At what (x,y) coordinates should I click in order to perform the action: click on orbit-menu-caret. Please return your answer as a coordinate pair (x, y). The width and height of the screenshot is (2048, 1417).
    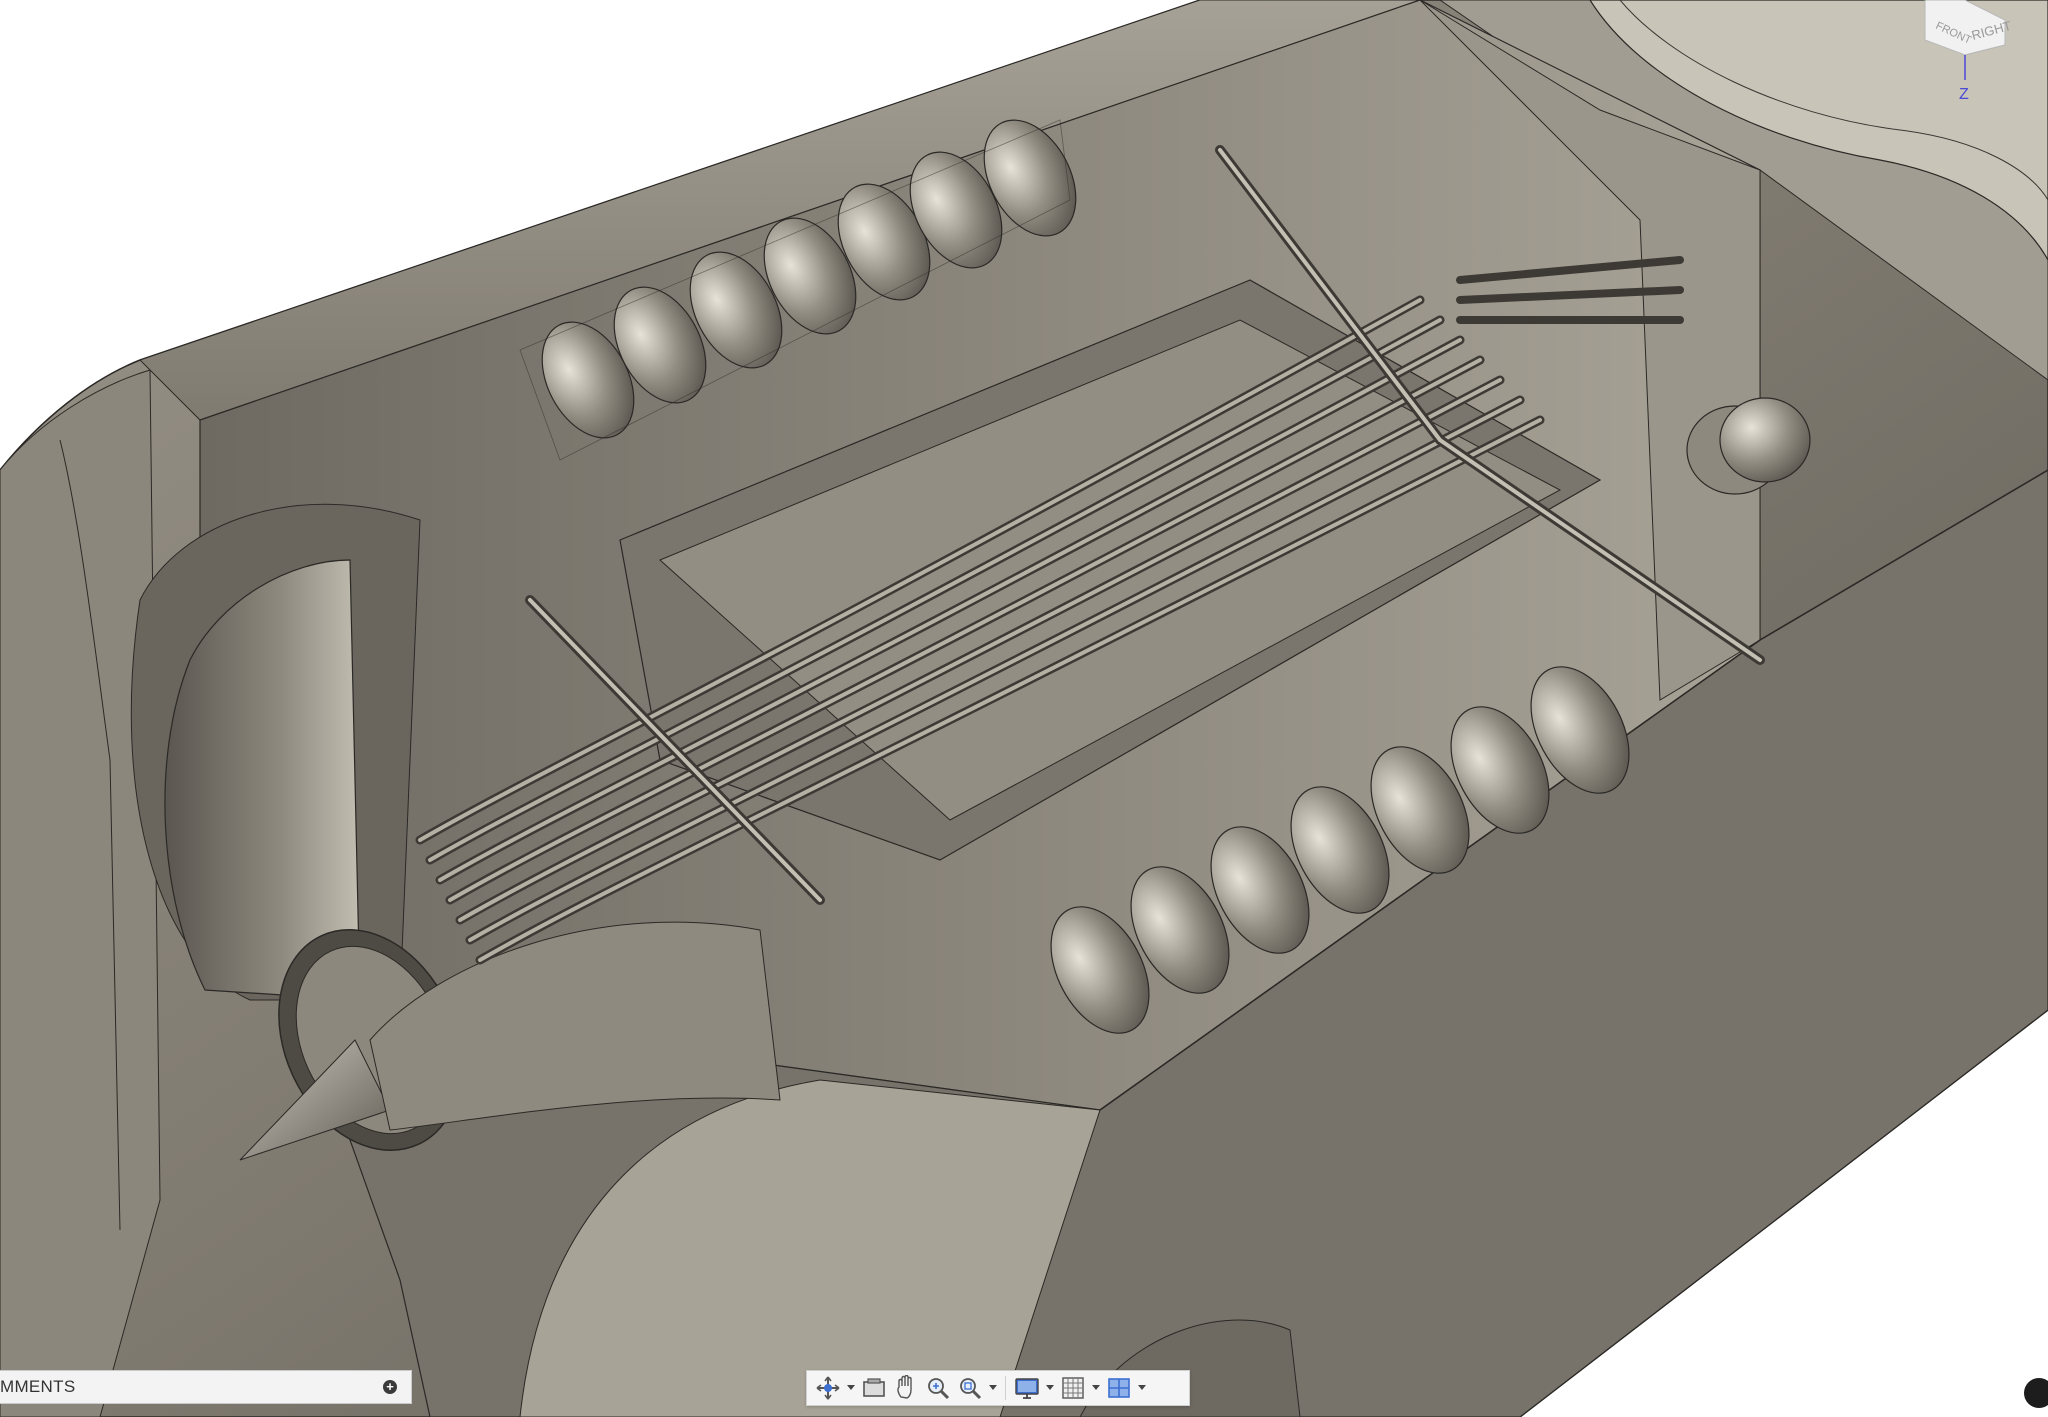
    Looking at the image, I should click on (851, 1388).